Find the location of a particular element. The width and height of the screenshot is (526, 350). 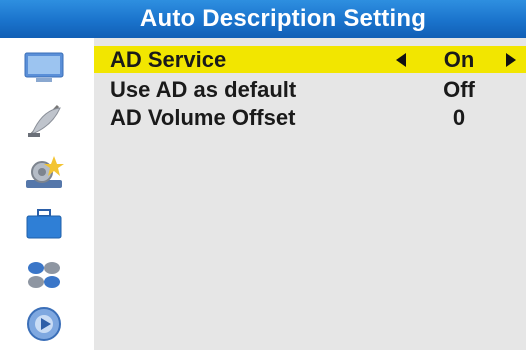

menu-item-label: Use AD as default is located at coordinates (203, 89).